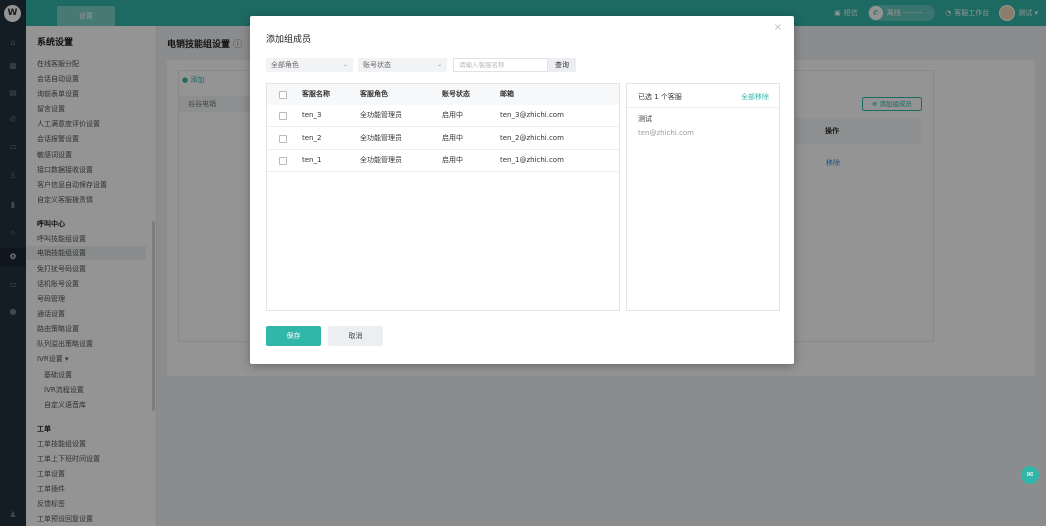 Image resolution: width=1046 pixels, height=526 pixels. What do you see at coordinates (703, 197) in the screenshot?
I see `selected-agents-panel: 已选 1 个客服 全部移除 测试 ten@zhichi.com` at bounding box center [703, 197].